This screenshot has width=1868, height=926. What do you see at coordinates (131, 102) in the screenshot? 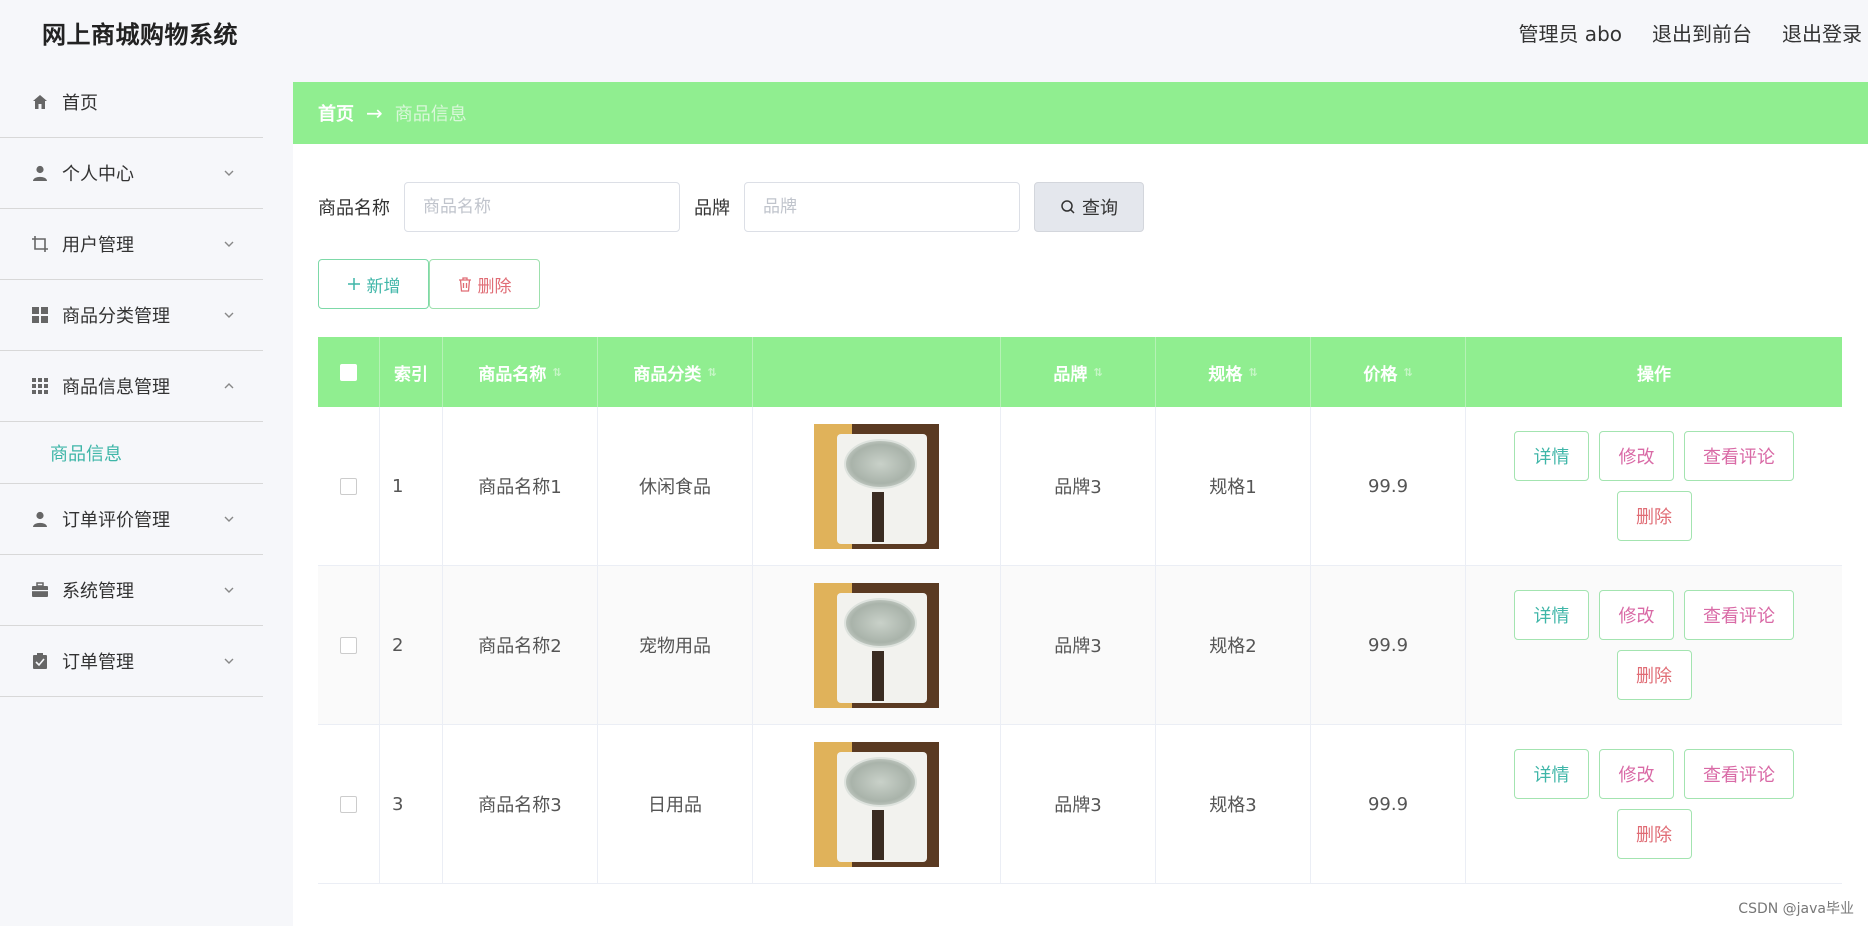
I see `sidebar-item-home: 首页` at bounding box center [131, 102].